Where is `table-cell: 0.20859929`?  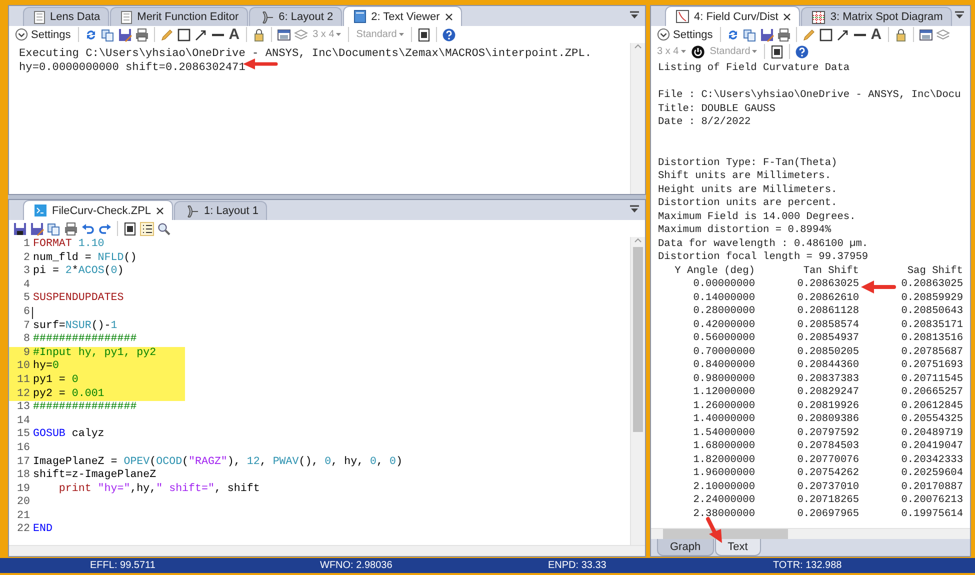
table-cell: 0.20859929 is located at coordinates (932, 298).